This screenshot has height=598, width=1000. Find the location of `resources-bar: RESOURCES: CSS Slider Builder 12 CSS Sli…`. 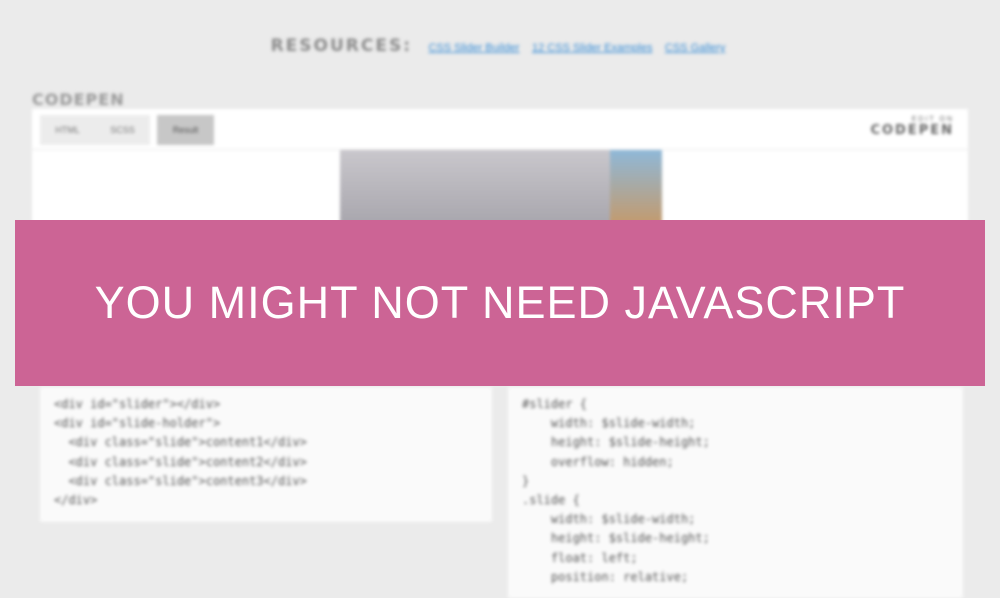

resources-bar: RESOURCES: CSS Slider Builder 12 CSS Sli… is located at coordinates (500, 46).